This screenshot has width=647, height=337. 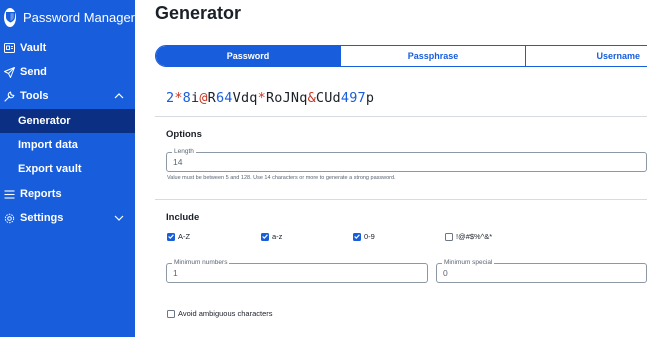 What do you see at coordinates (34, 96) in the screenshot?
I see `sidebar-item-label: Tools` at bounding box center [34, 96].